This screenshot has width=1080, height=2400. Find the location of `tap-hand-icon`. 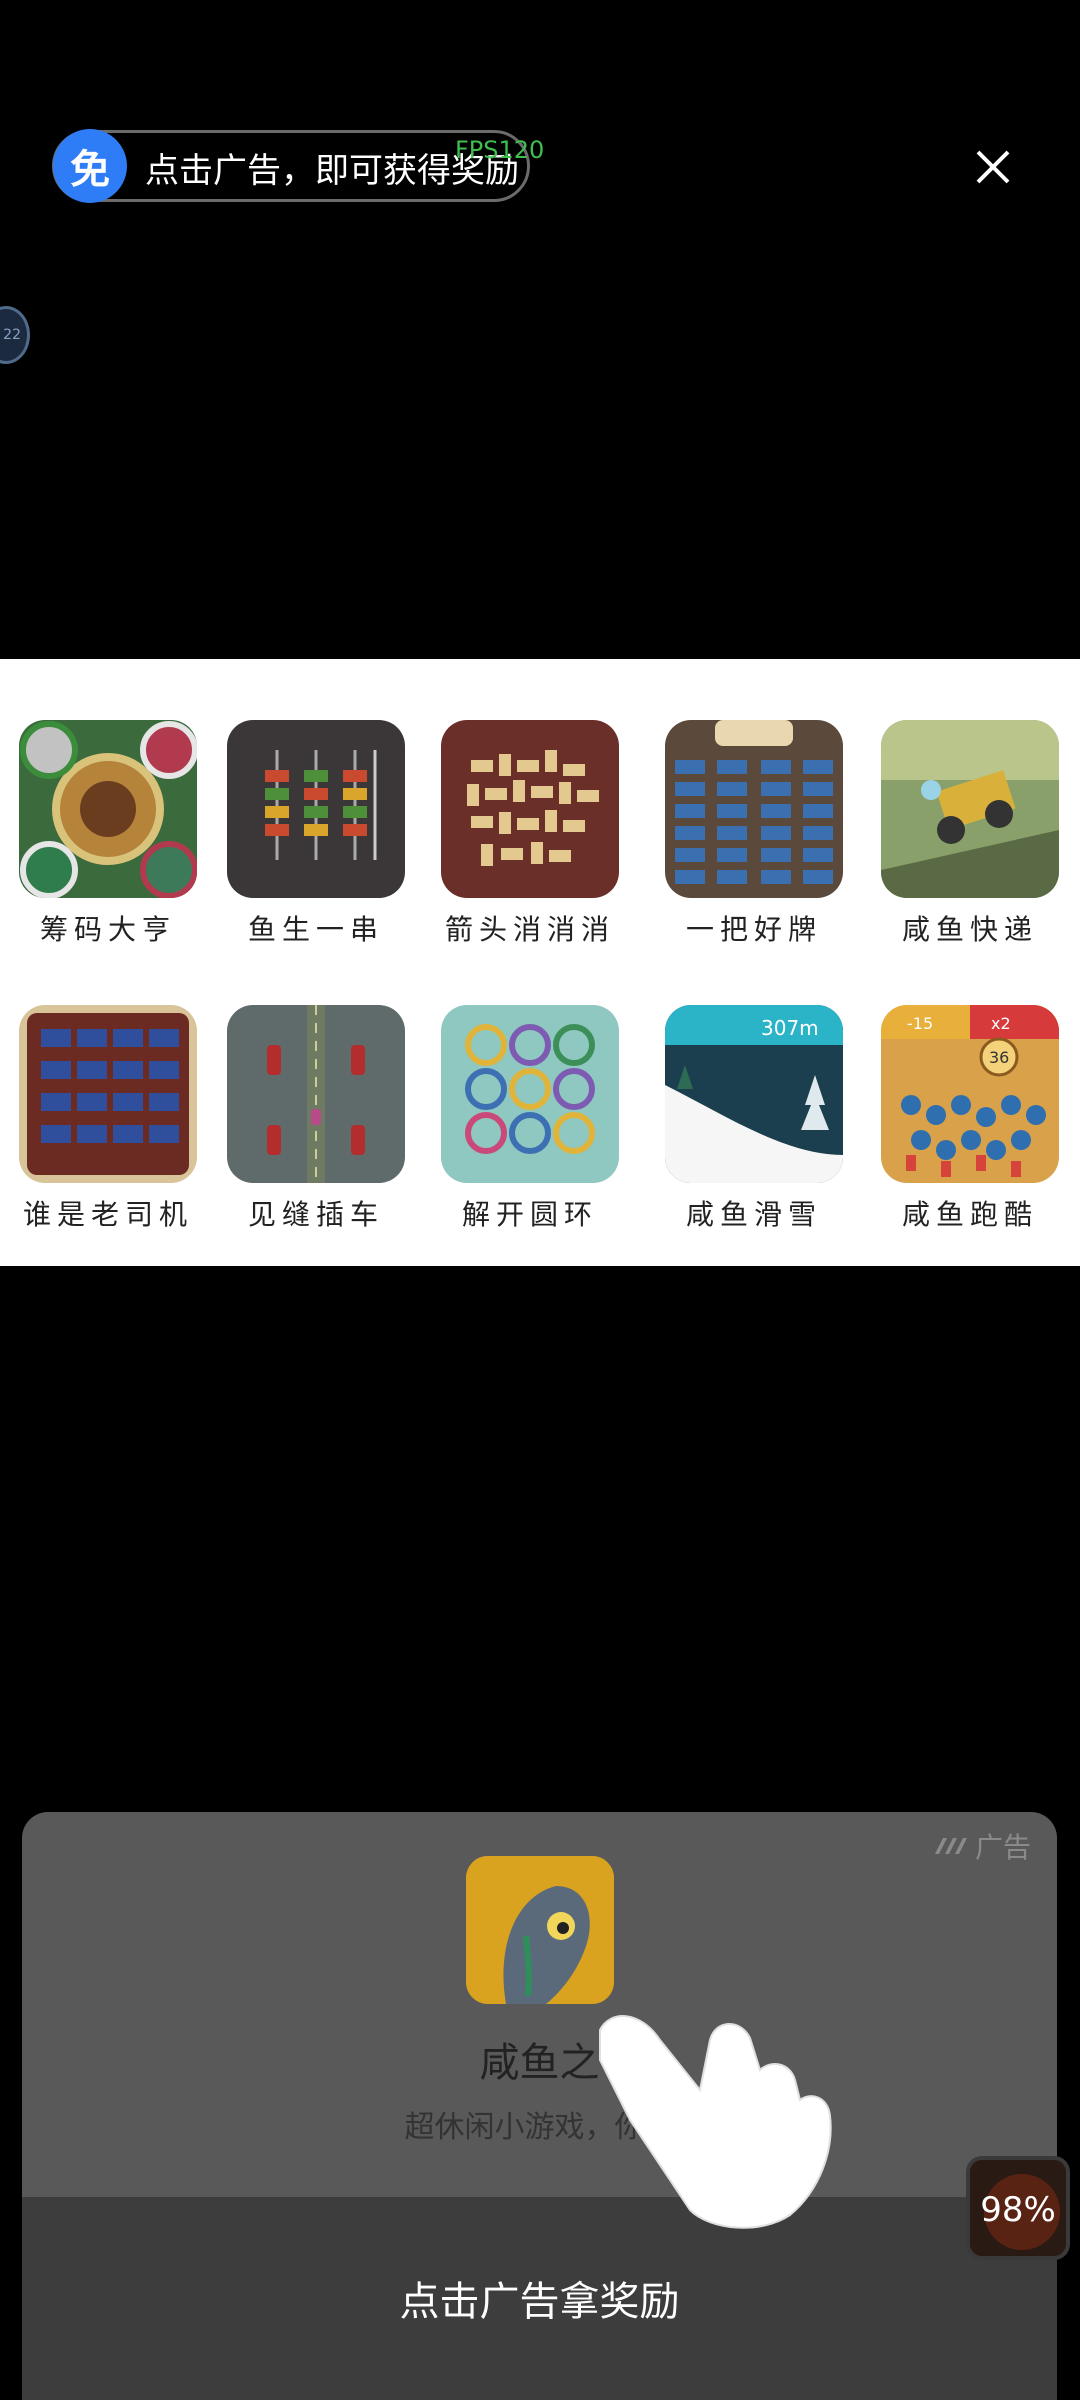

tap-hand-icon is located at coordinates (715, 2115).